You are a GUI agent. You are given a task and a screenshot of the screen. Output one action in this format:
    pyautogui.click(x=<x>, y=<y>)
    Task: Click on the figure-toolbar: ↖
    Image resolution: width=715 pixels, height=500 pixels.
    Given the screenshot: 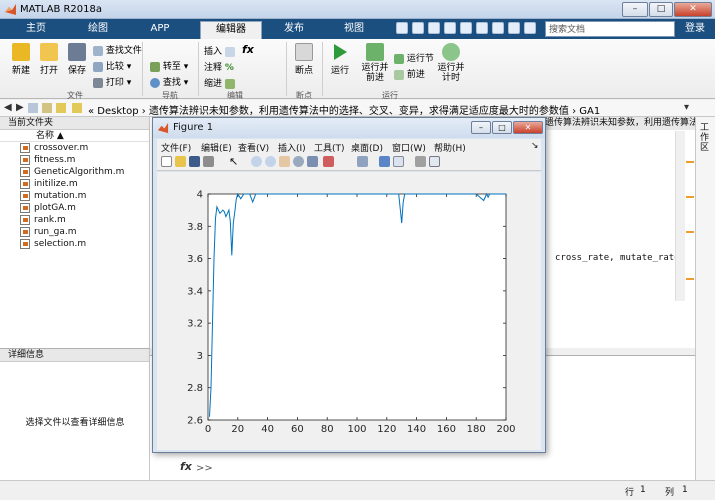 What is the action you would take?
    pyautogui.click(x=349, y=162)
    